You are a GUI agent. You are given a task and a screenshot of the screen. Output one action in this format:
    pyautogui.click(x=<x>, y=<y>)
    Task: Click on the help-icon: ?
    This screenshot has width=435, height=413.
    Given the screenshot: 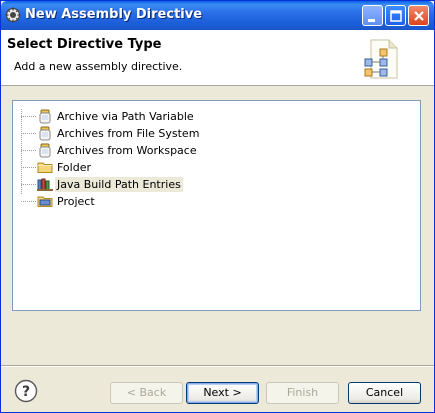 What is the action you would take?
    pyautogui.click(x=26, y=391)
    